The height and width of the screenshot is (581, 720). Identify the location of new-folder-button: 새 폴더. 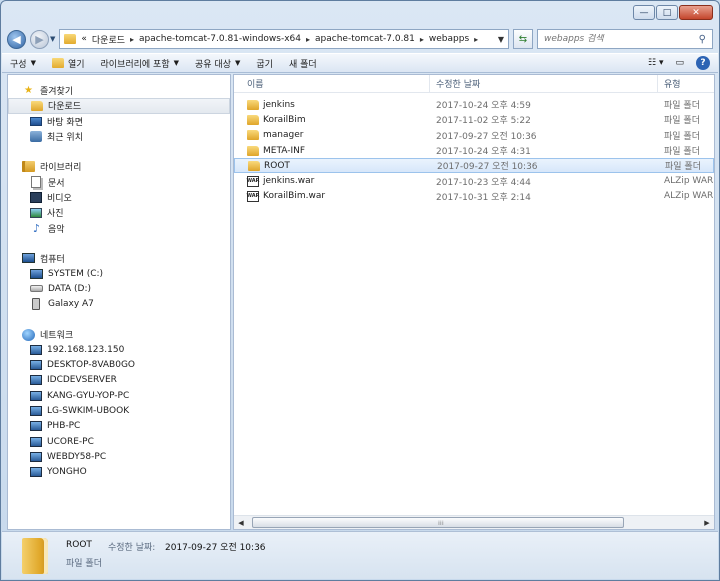
(303, 63).